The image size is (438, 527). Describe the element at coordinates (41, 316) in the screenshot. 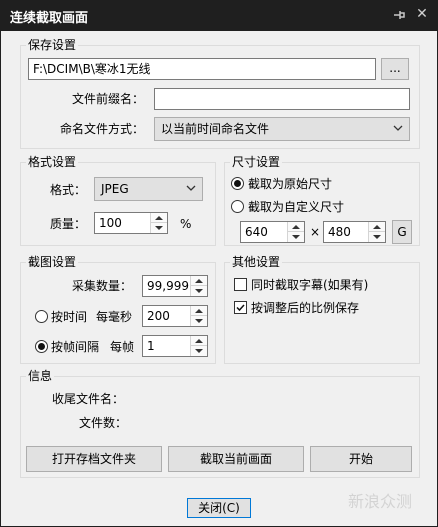

I see `by-time-radio` at that location.